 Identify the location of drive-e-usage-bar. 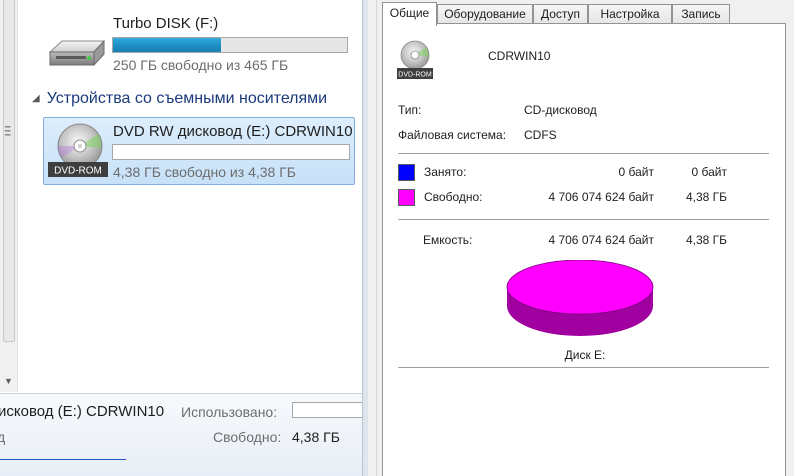
(231, 152).